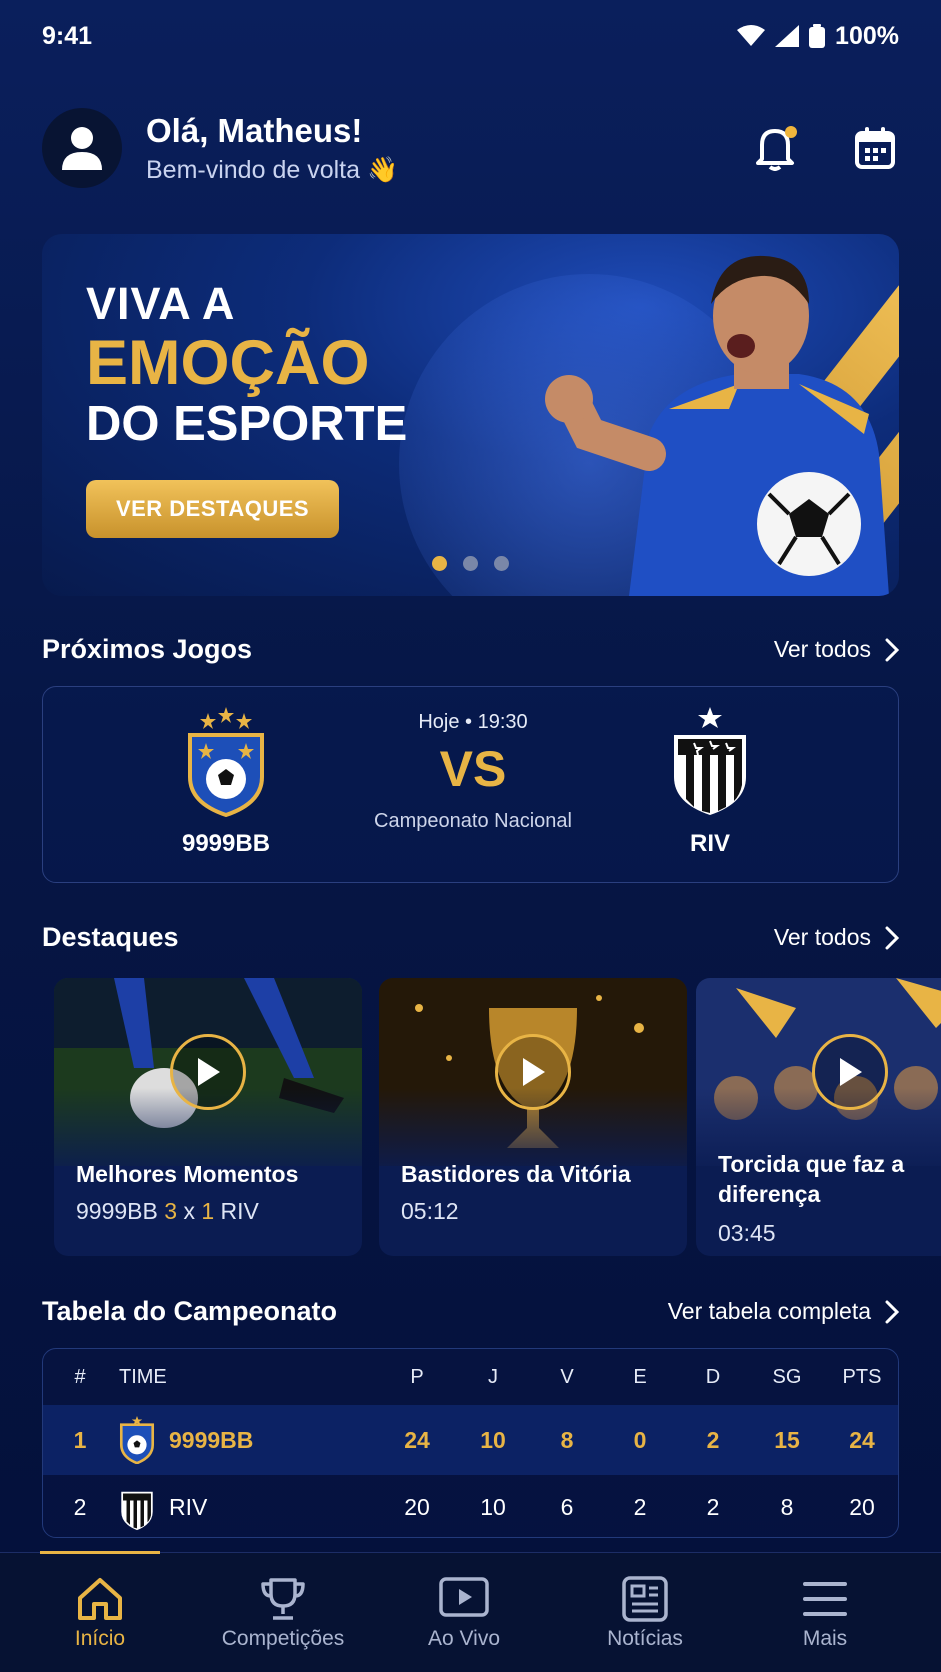  Describe the element at coordinates (791, 132) in the screenshot. I see `notification-dot` at that location.